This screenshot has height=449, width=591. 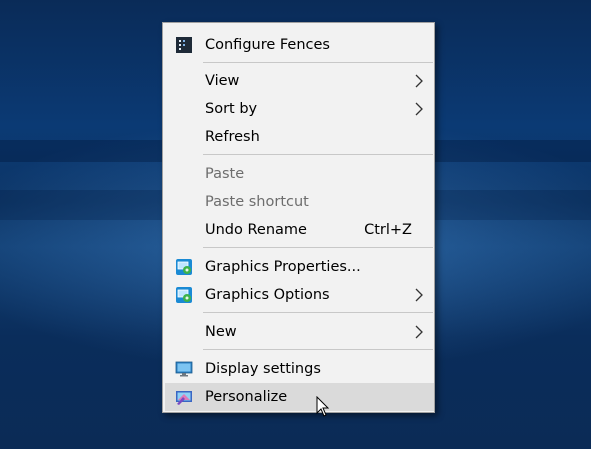 What do you see at coordinates (267, 45) in the screenshot?
I see `menu-item-label: Configure Fences` at bounding box center [267, 45].